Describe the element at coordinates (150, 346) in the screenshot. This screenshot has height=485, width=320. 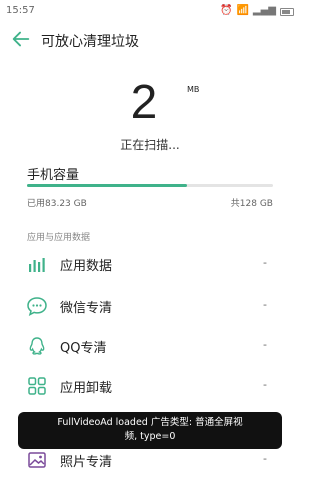
I see `list-item-qq: QQ专清 -` at that location.